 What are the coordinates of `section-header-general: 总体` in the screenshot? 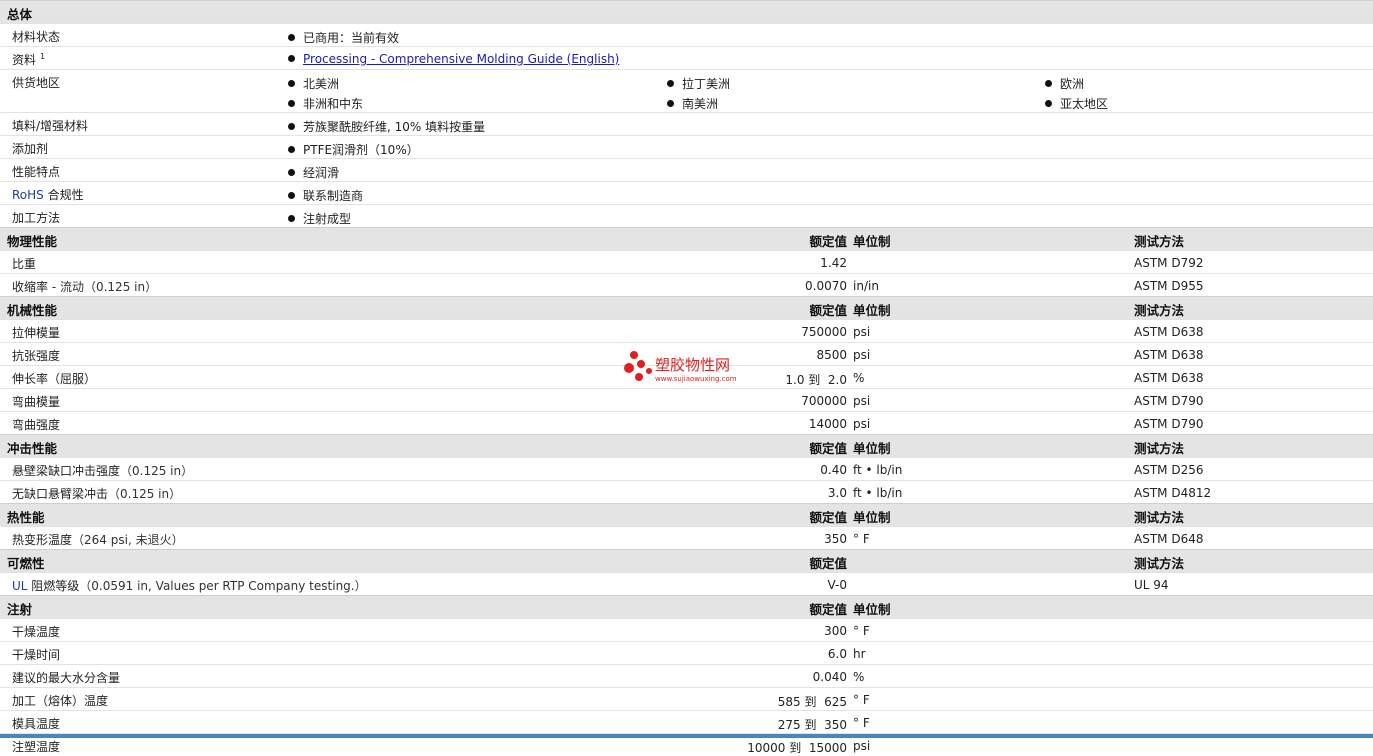 It's located at (686, 11).